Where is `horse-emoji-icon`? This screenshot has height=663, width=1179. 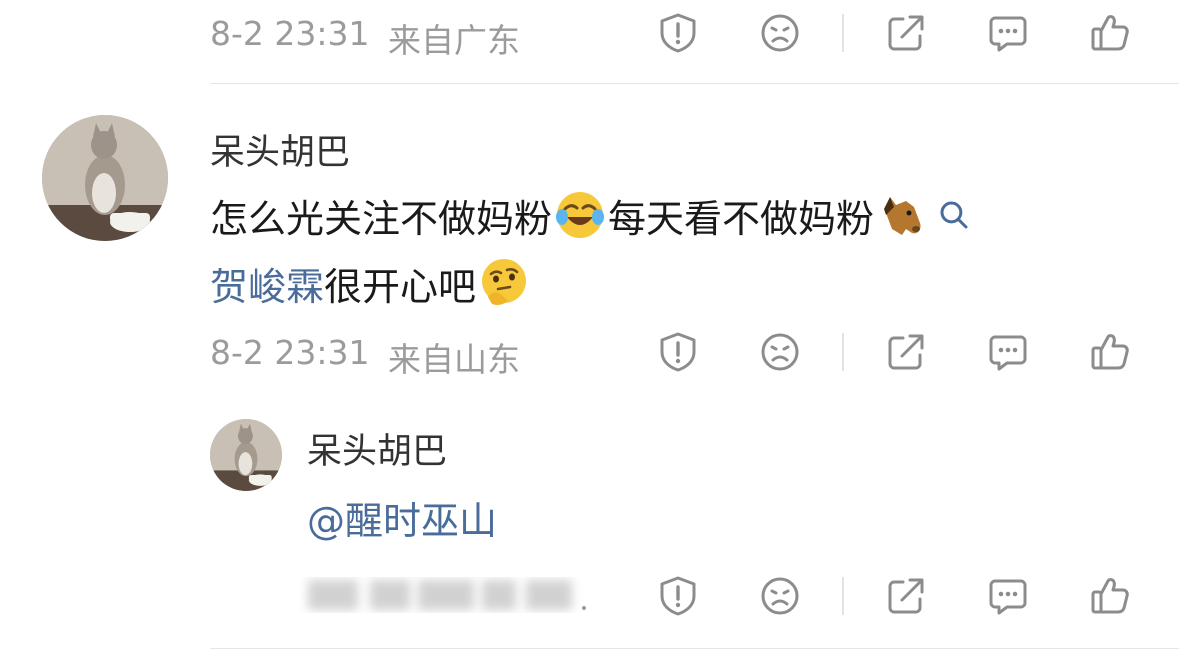
horse-emoji-icon is located at coordinates (902, 216).